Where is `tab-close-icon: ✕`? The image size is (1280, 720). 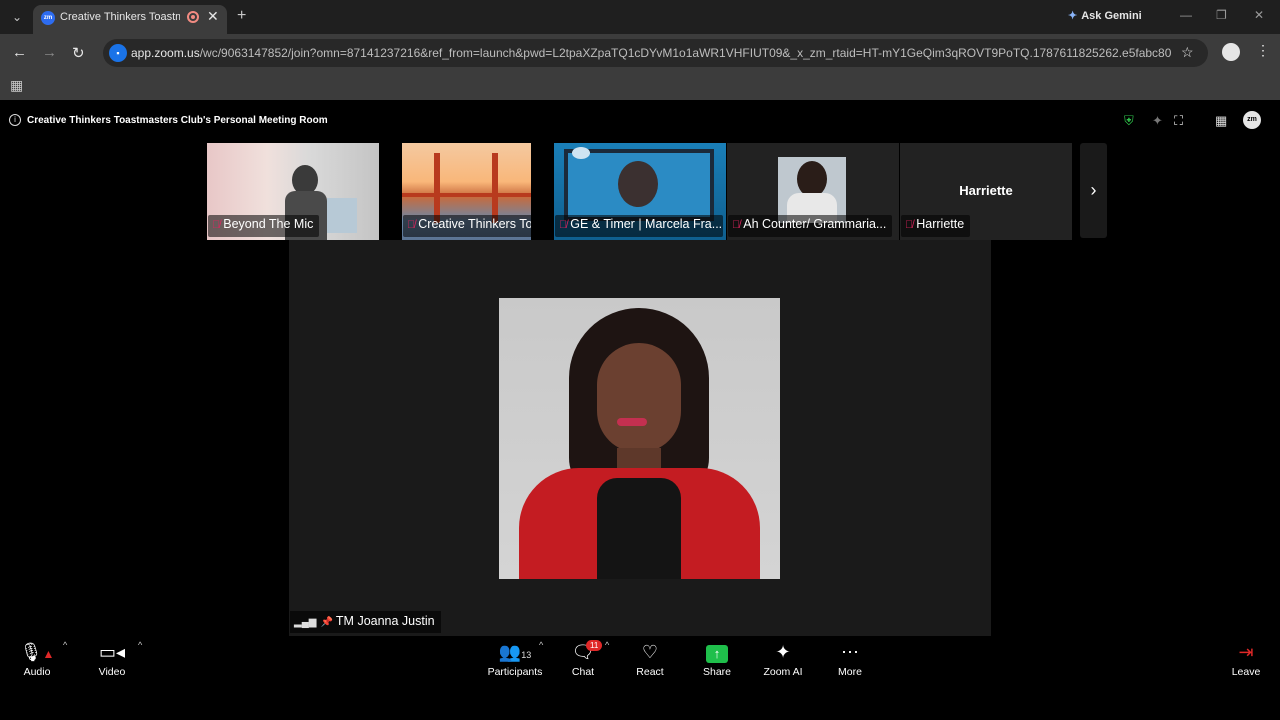
tab-close-icon: ✕ is located at coordinates (213, 16).